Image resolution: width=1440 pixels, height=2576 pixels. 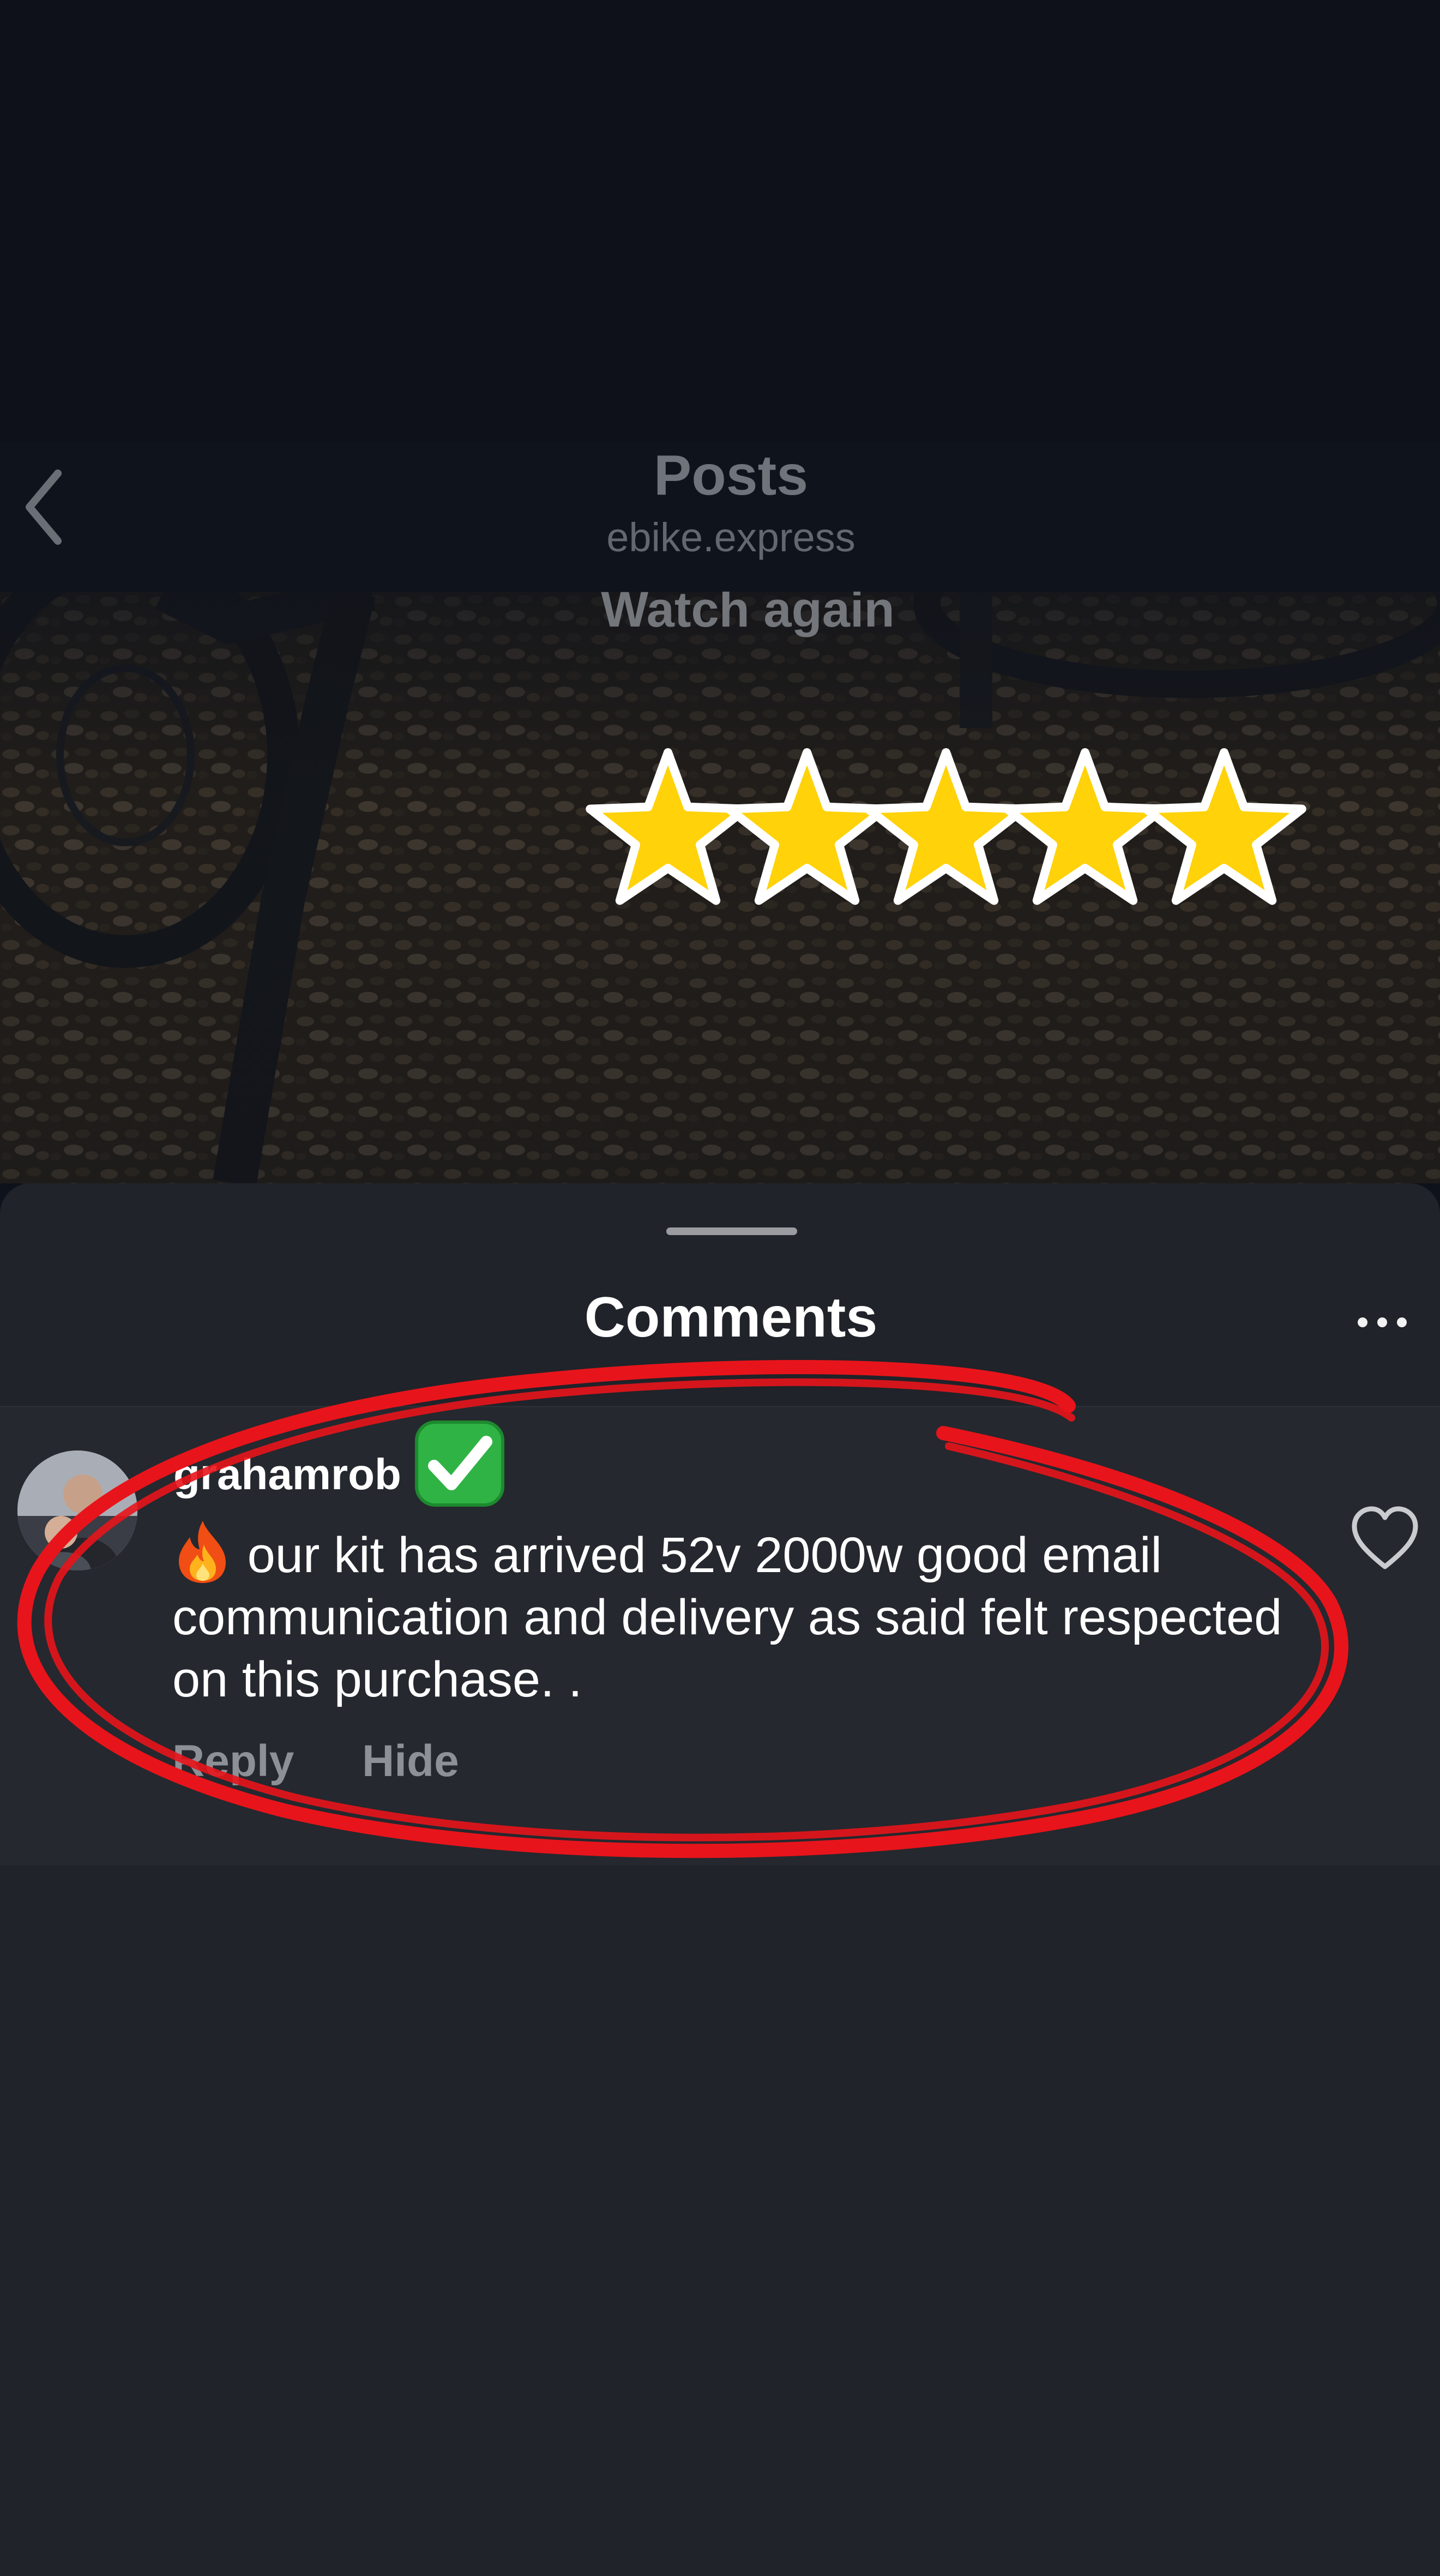 I want to click on more-options-button, so click(x=1382, y=1322).